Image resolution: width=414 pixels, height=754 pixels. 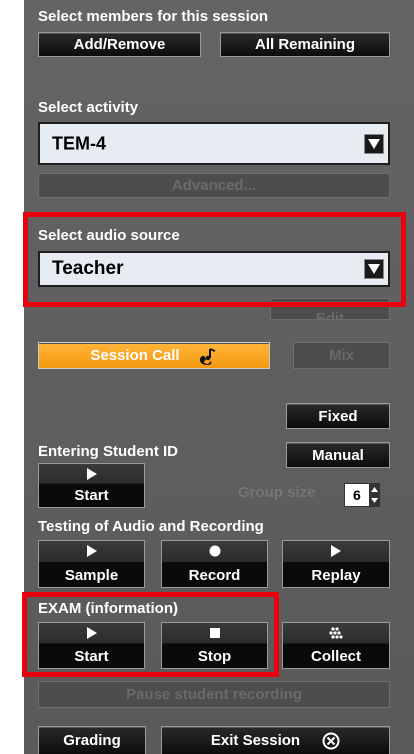 What do you see at coordinates (88, 107) in the screenshot?
I see `activity-heading: Select activity` at bounding box center [88, 107].